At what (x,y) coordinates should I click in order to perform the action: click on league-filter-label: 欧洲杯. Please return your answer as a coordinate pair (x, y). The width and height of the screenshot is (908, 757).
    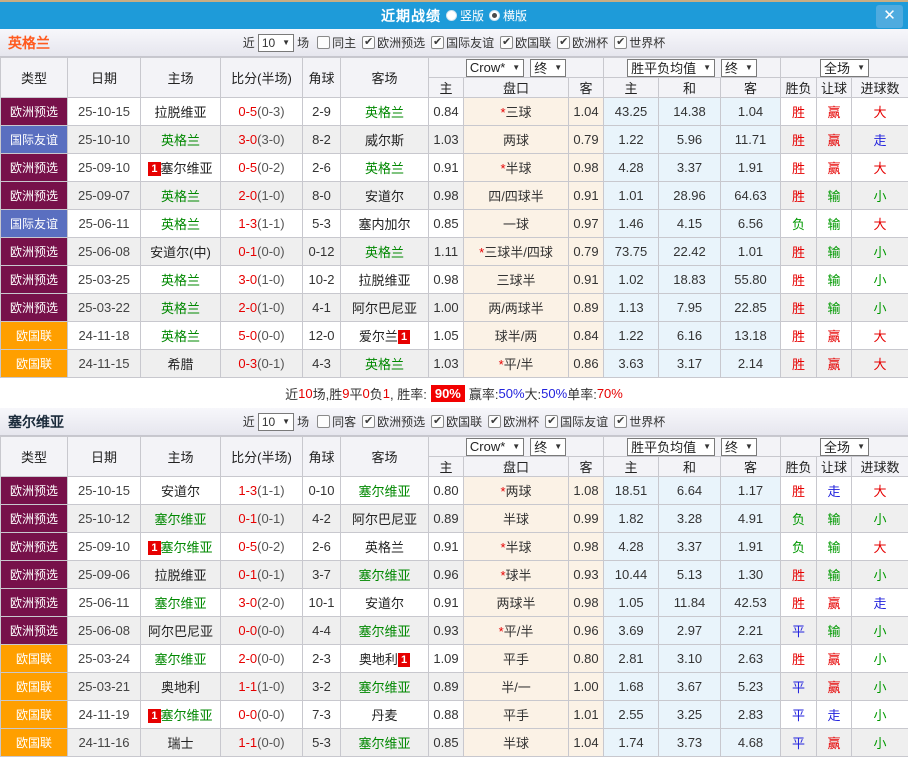
    Looking at the image, I should click on (521, 421).